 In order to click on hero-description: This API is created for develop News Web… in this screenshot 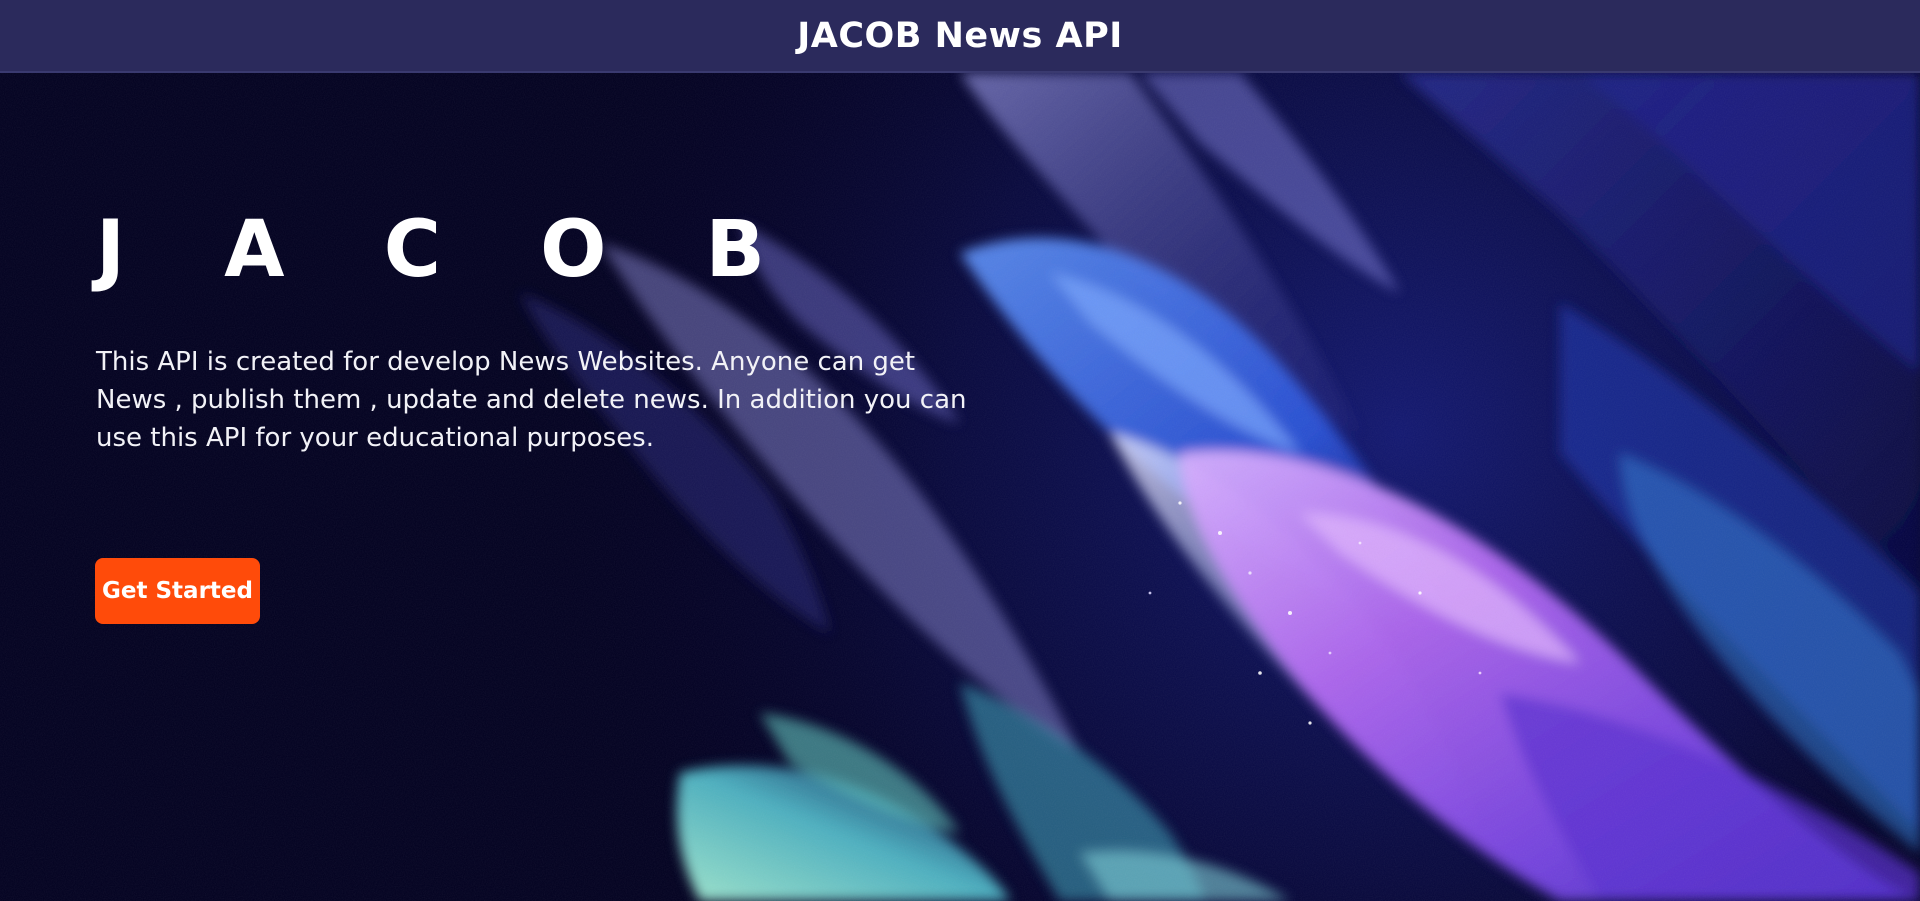, I will do `click(531, 400)`.